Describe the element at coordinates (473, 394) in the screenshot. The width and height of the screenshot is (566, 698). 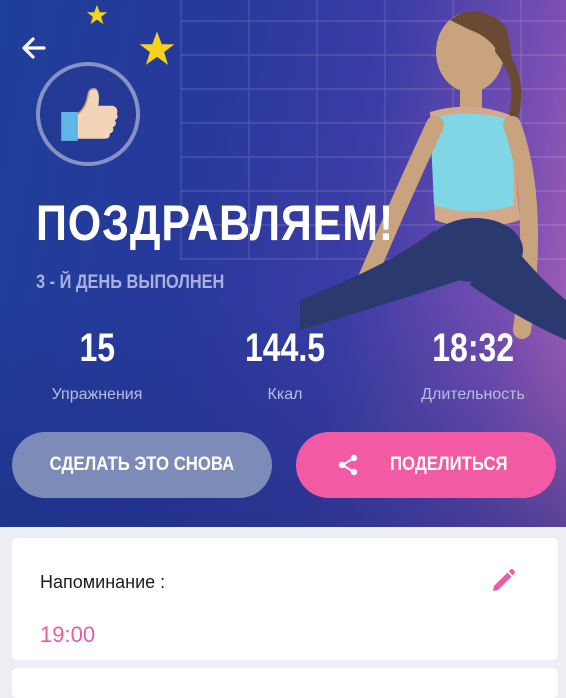
I see `stat-duration-label: Длительность` at that location.